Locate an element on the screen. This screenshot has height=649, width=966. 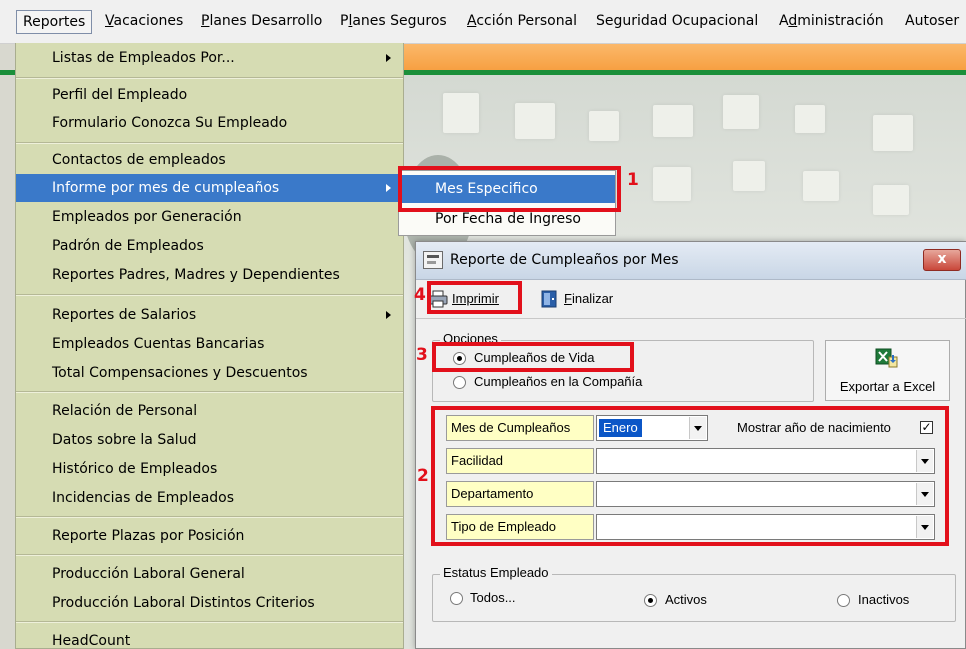
menu-rest: lanes Desarrollo is located at coordinates (266, 21).